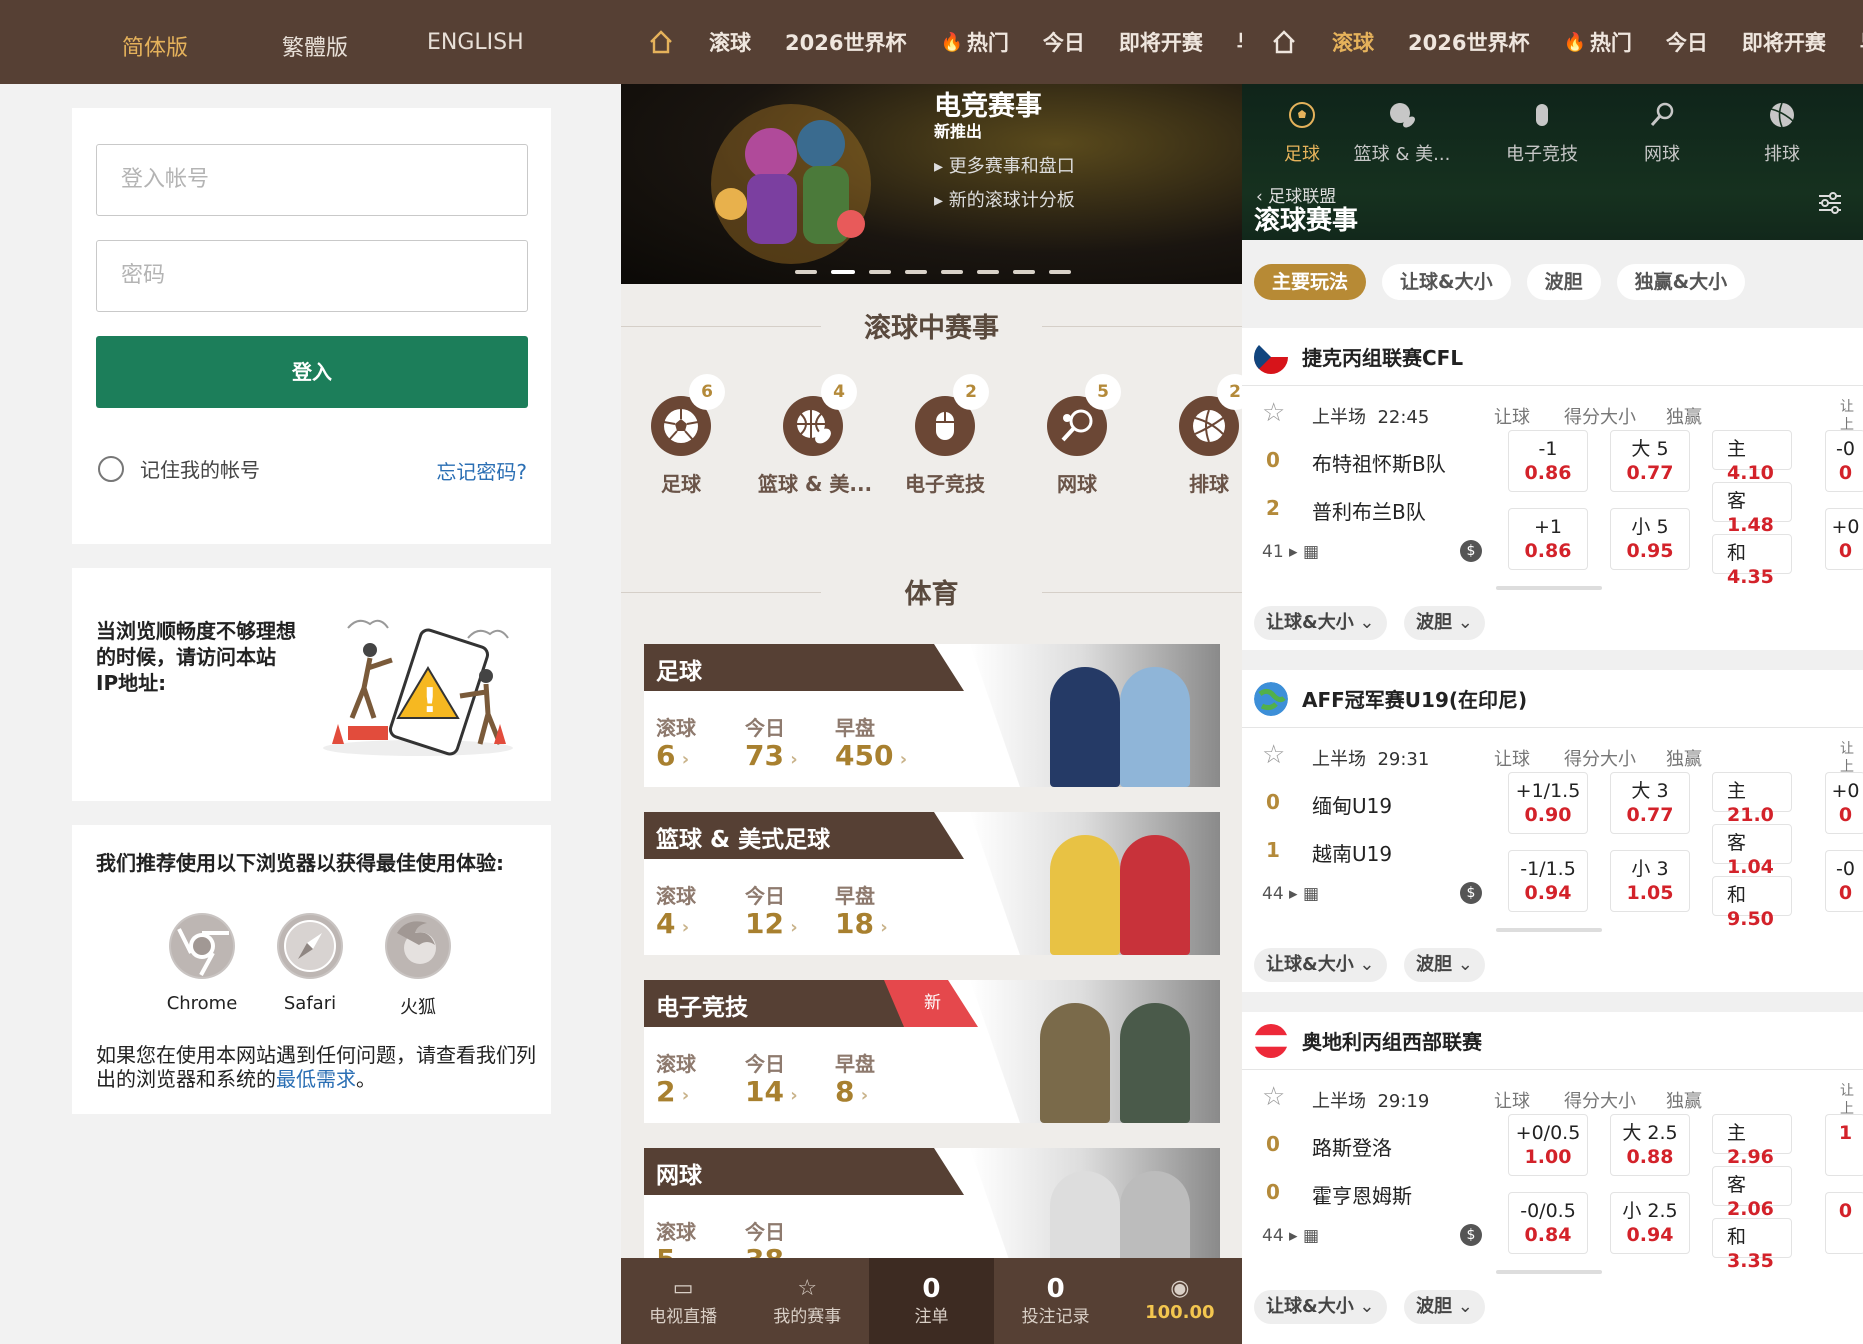  What do you see at coordinates (1752, 561) in the screenshot?
I see `odds-draw: 和4.35` at bounding box center [1752, 561].